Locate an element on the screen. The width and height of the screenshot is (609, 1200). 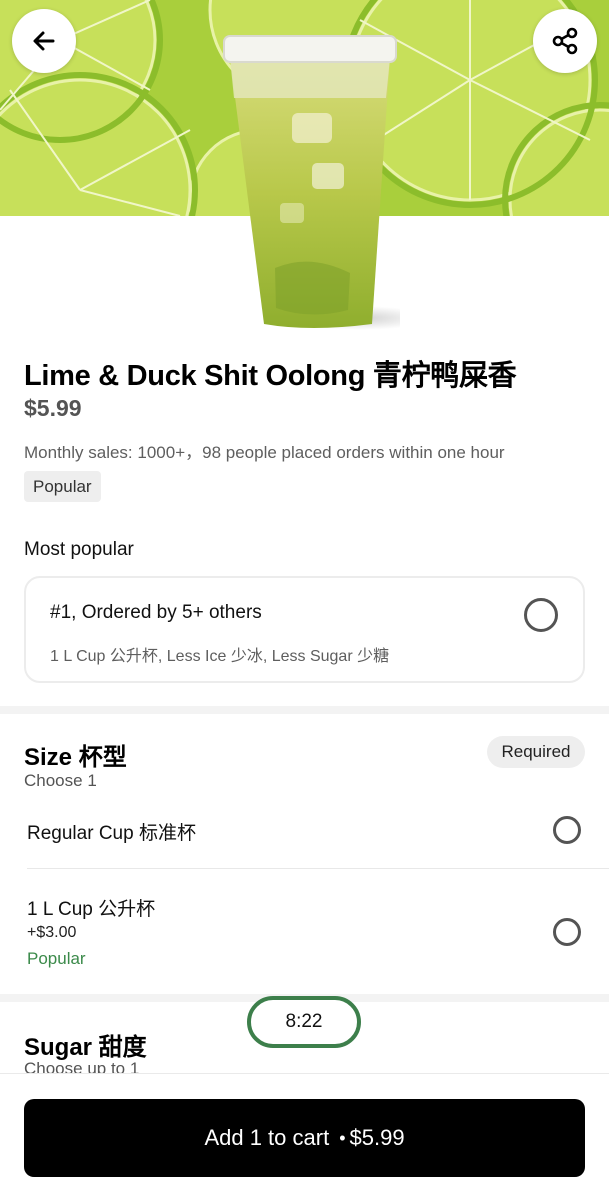
back-button is located at coordinates (44, 41).